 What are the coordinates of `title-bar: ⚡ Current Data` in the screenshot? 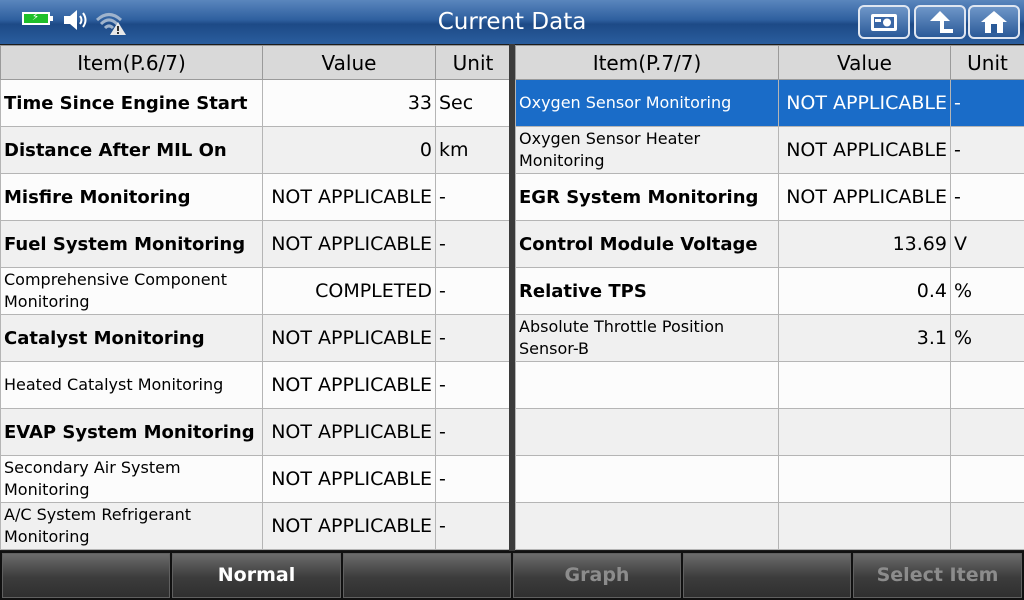 It's located at (512, 22).